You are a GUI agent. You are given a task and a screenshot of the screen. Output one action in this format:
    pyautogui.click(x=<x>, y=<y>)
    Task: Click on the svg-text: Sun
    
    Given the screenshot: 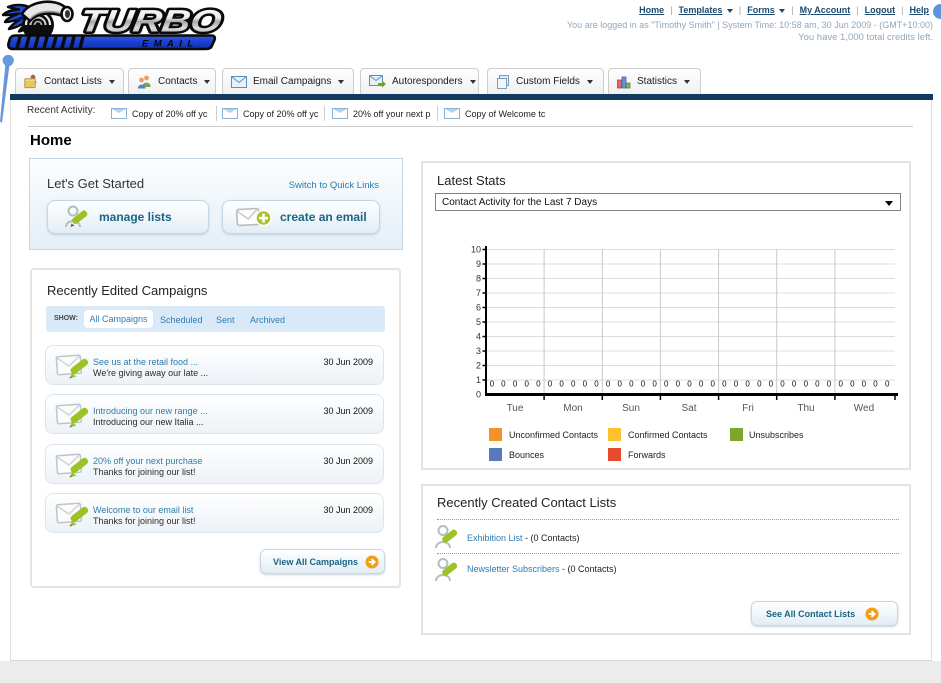 What is the action you would take?
    pyautogui.click(x=631, y=408)
    